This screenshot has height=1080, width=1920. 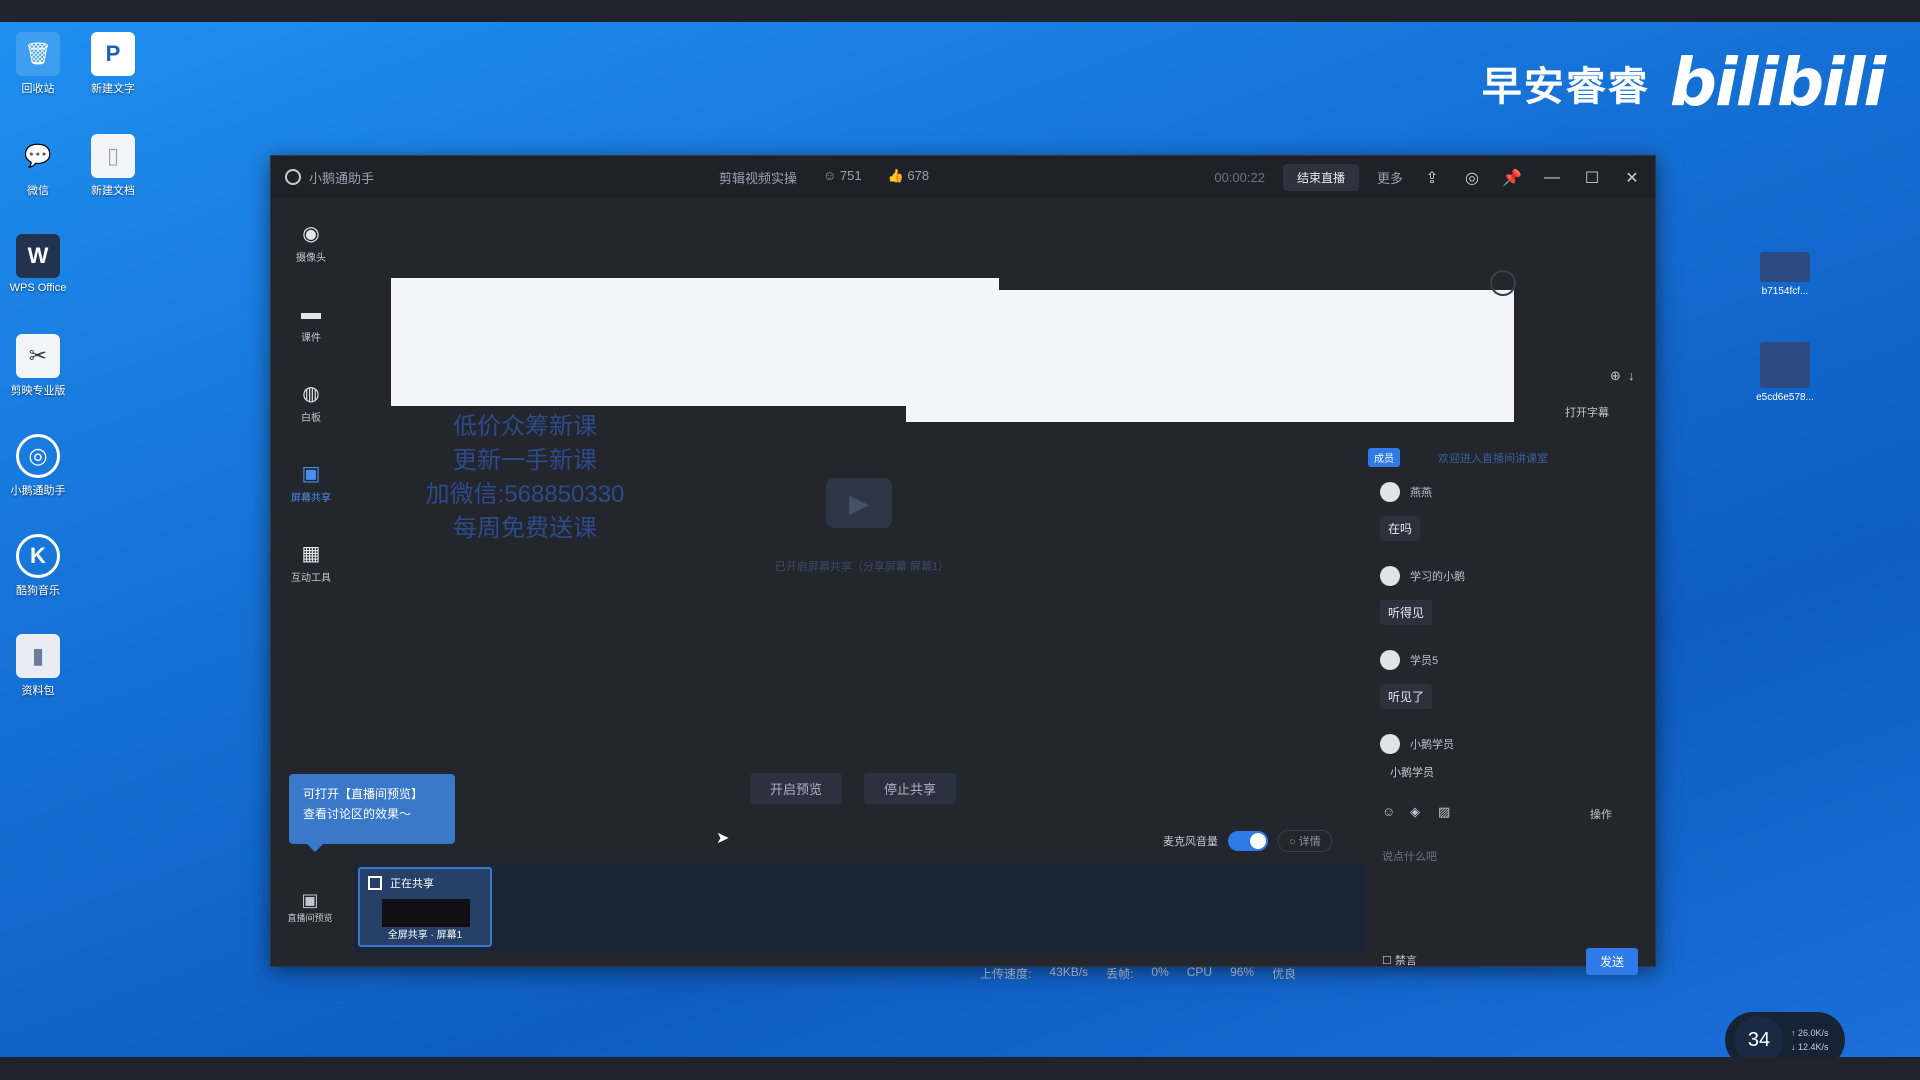 I want to click on palette-icon: ◍, so click(x=311, y=393).